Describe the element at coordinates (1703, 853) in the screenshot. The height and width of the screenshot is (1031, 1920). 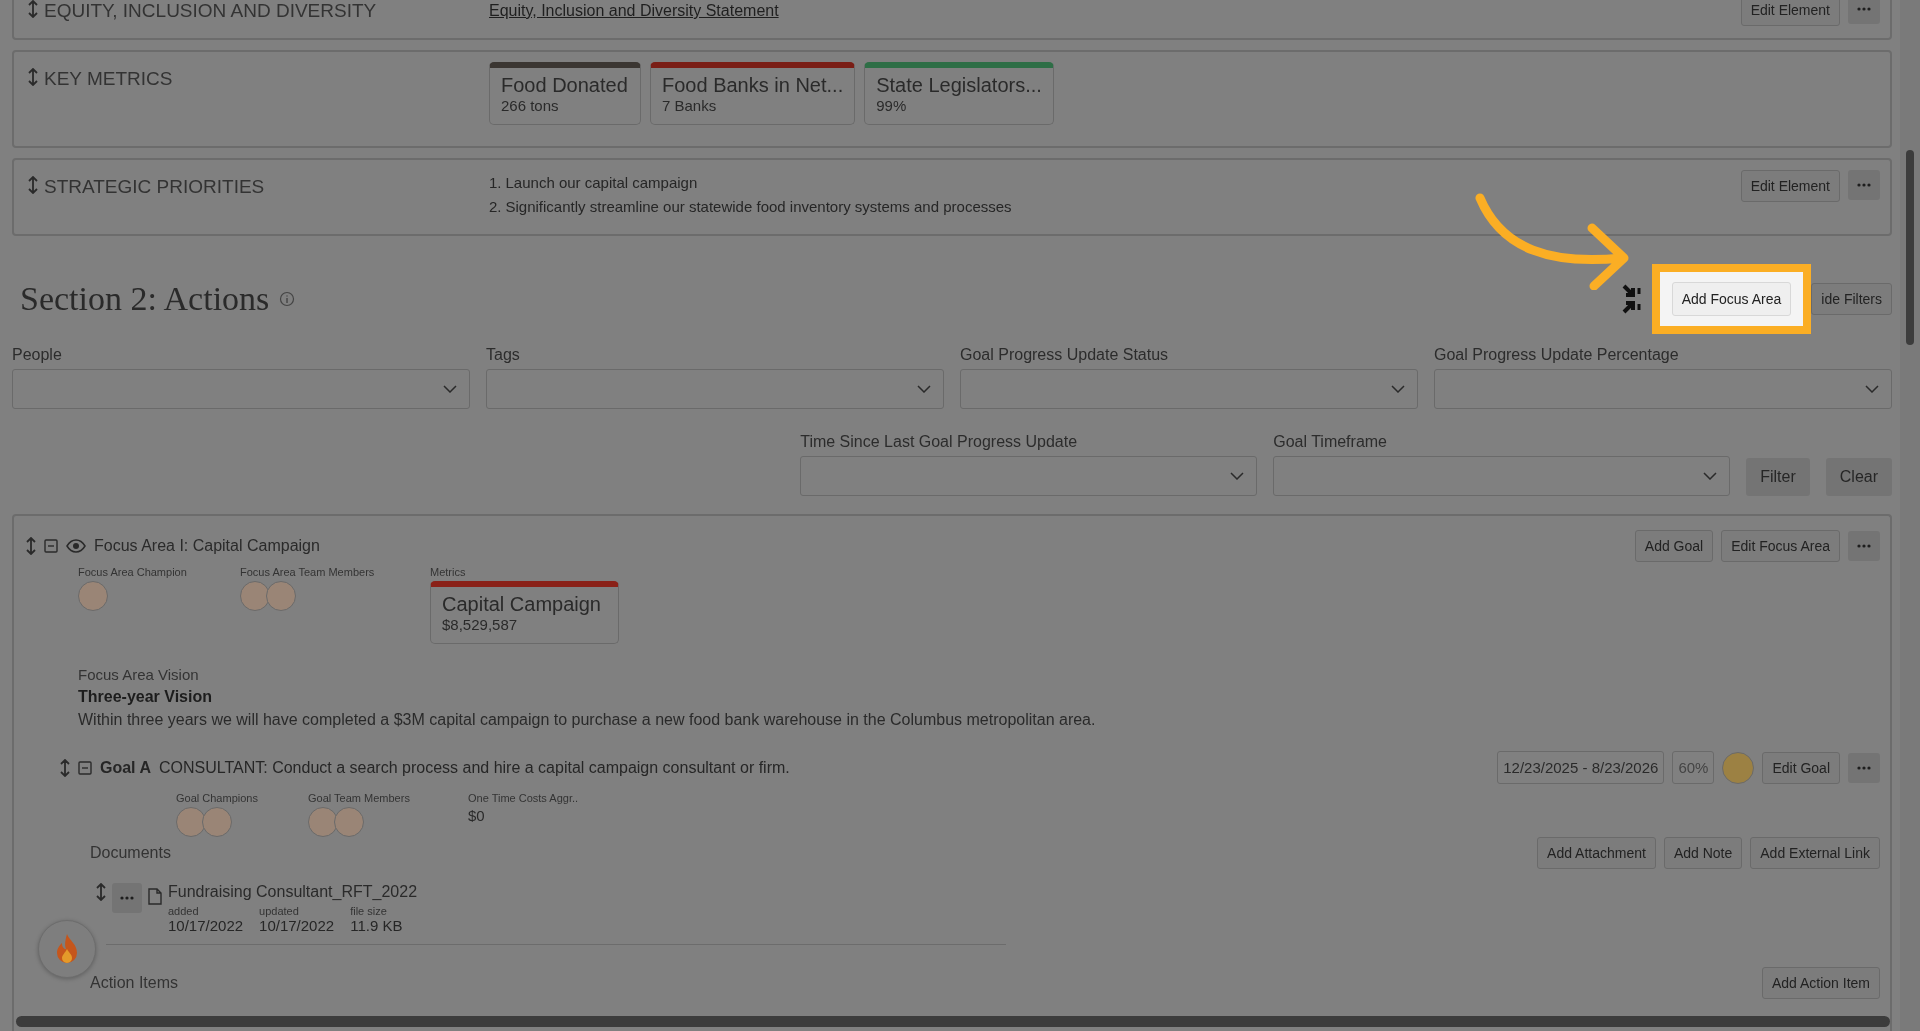
I see `add-note-button: Add Note` at that location.